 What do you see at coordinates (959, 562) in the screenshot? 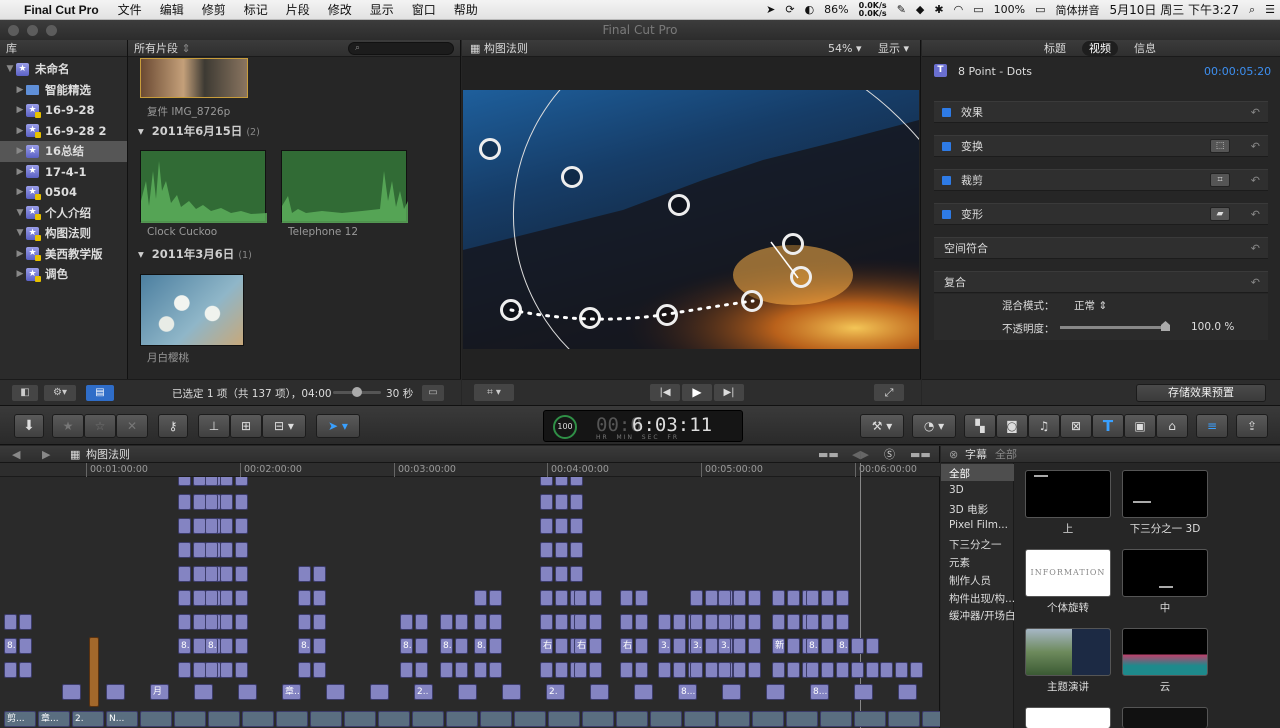
I see `titles-category: 元素` at bounding box center [959, 562].